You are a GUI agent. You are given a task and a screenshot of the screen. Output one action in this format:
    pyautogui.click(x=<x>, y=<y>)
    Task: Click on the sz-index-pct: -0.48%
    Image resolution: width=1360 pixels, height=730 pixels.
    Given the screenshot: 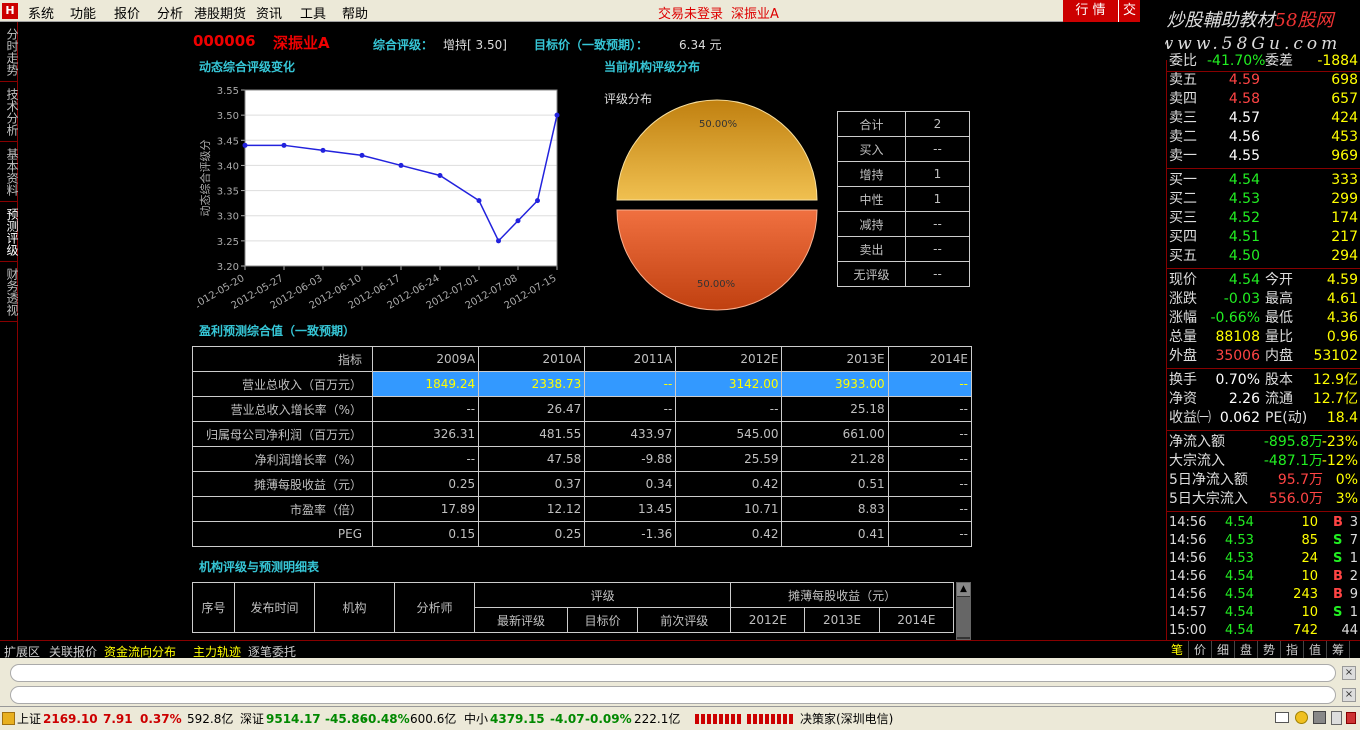 What is the action you would take?
    pyautogui.click(x=386, y=719)
    